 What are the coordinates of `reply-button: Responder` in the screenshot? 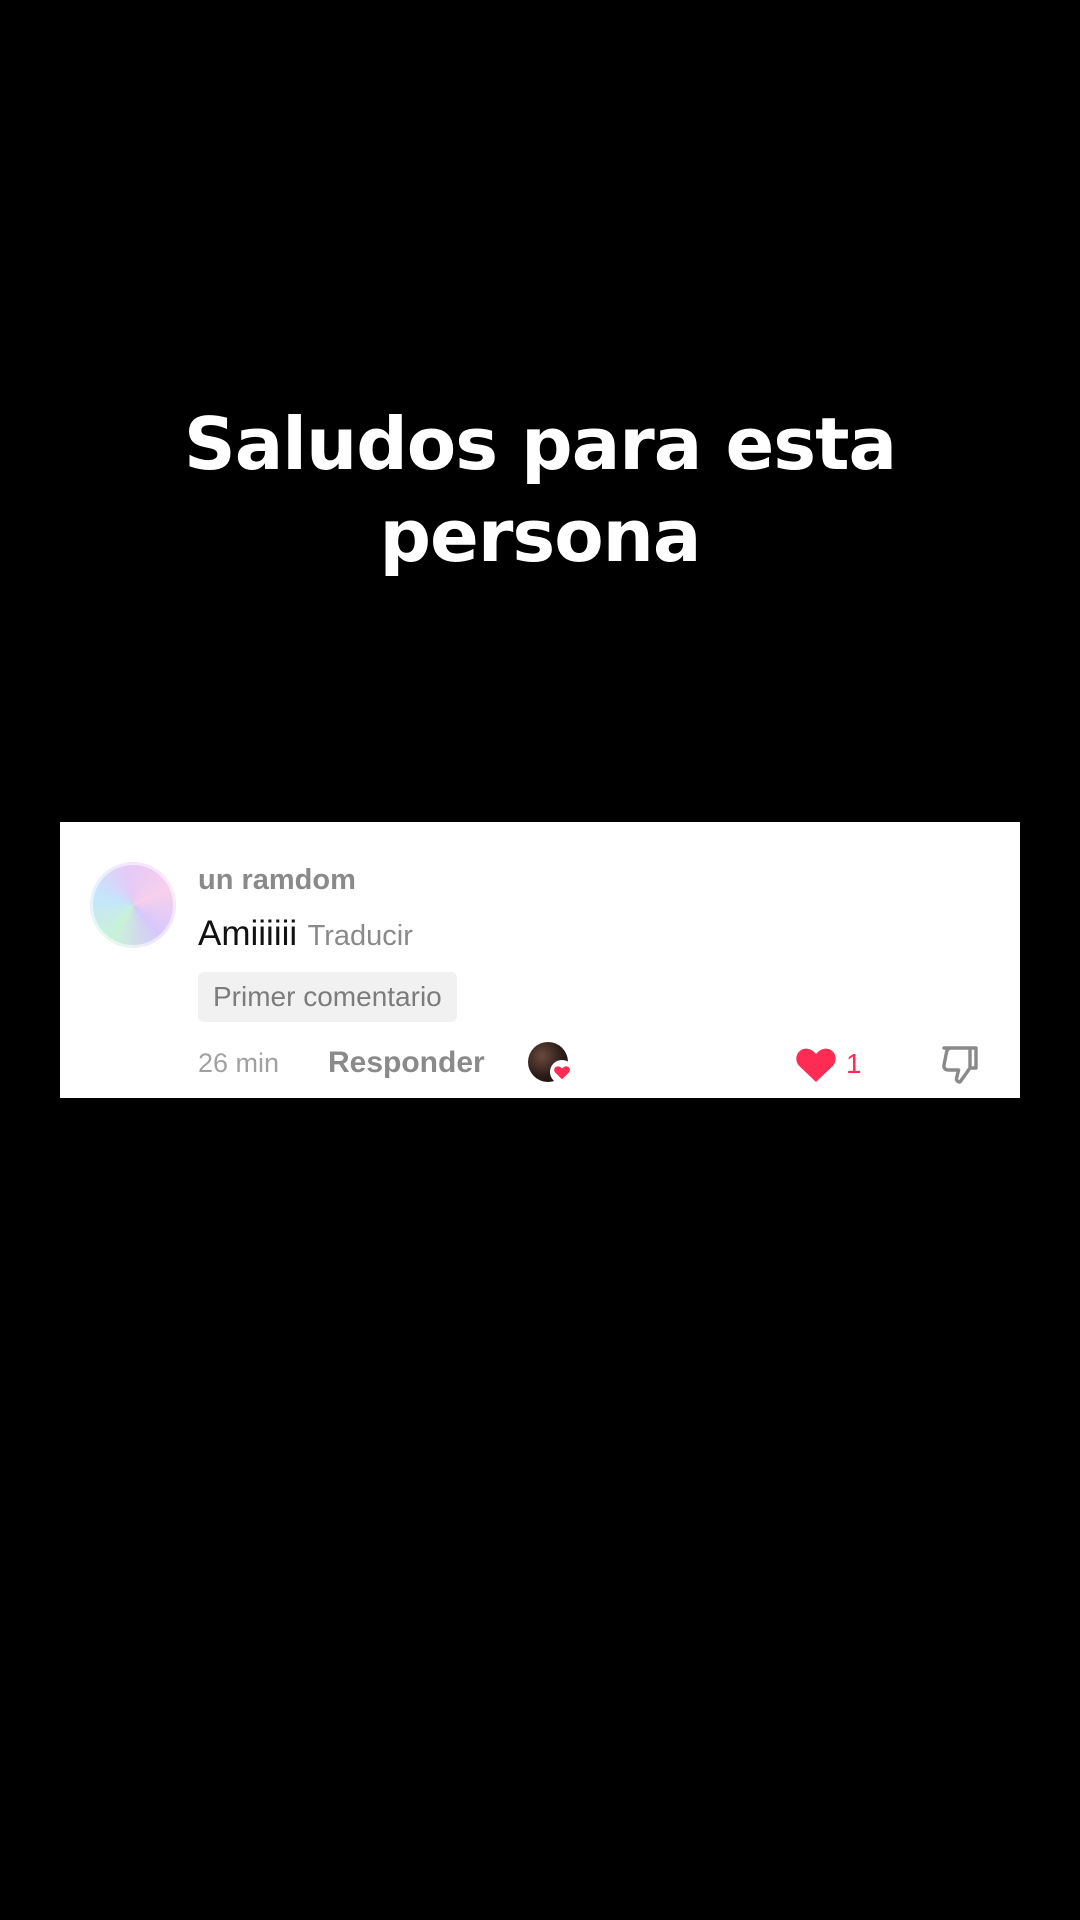 It's located at (406, 1063).